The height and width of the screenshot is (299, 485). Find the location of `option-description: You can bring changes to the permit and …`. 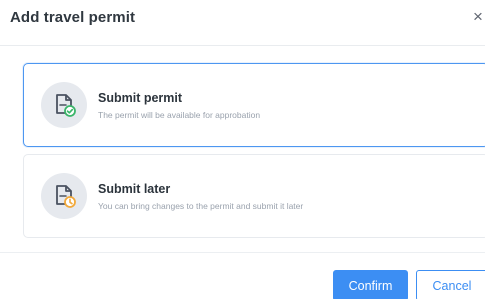

option-description: You can bring changes to the permit and … is located at coordinates (201, 206).